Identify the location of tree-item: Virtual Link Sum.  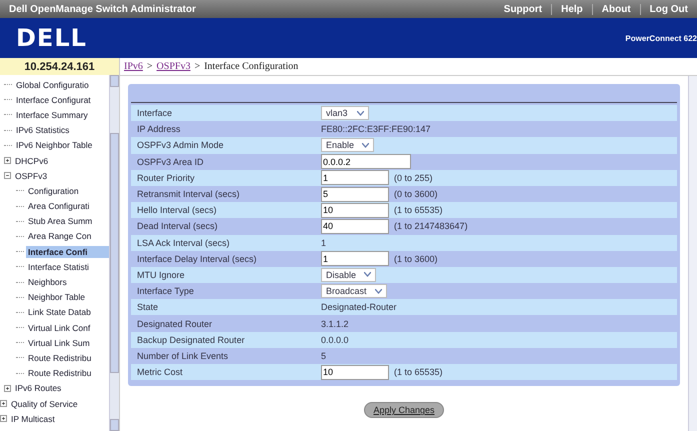
(59, 342).